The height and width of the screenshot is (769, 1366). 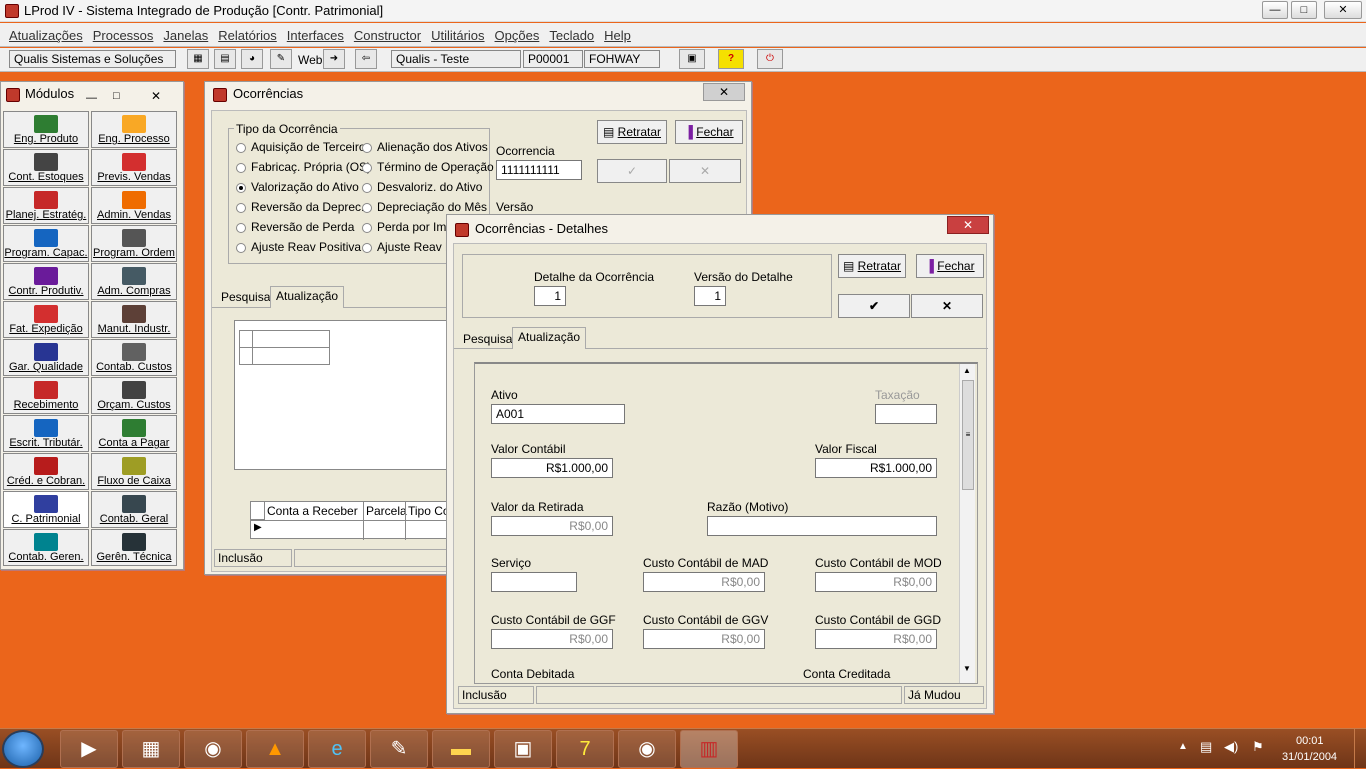 What do you see at coordinates (303, 230) in the screenshot?
I see `radio-option: Reversão de Perda` at bounding box center [303, 230].